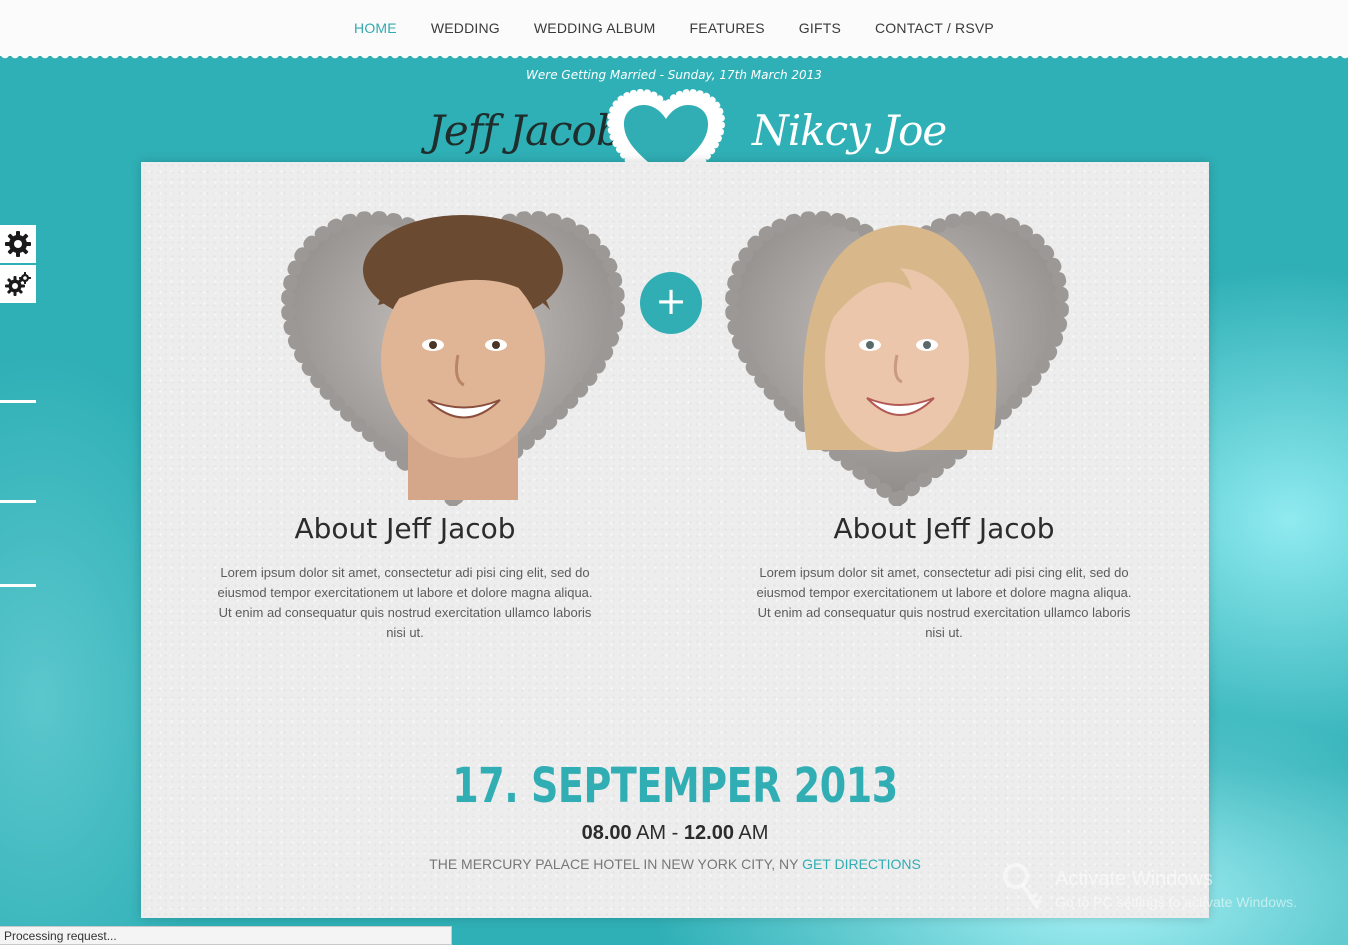  I want to click on event-time: 08.00 AM - 12.00 AM, so click(675, 833).